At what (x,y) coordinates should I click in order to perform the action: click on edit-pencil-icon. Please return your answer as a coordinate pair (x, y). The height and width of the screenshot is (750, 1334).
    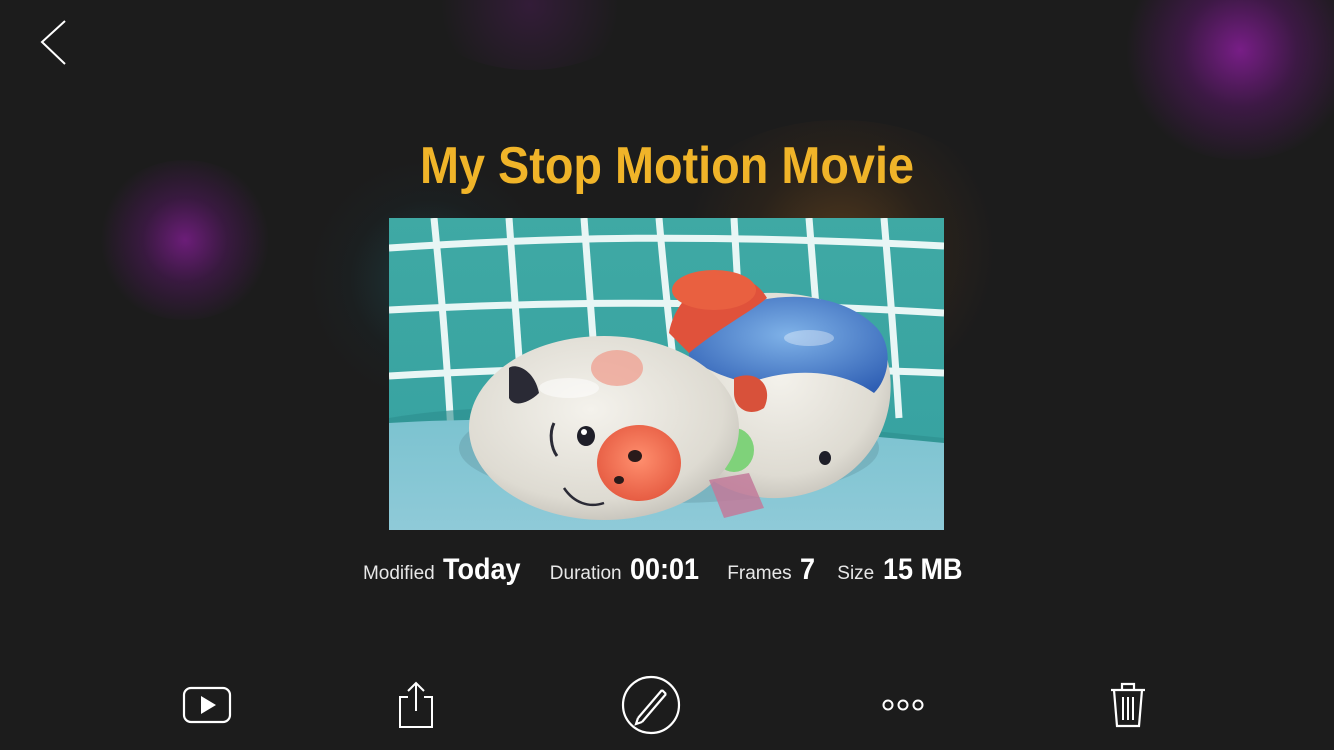
    Looking at the image, I should click on (651, 705).